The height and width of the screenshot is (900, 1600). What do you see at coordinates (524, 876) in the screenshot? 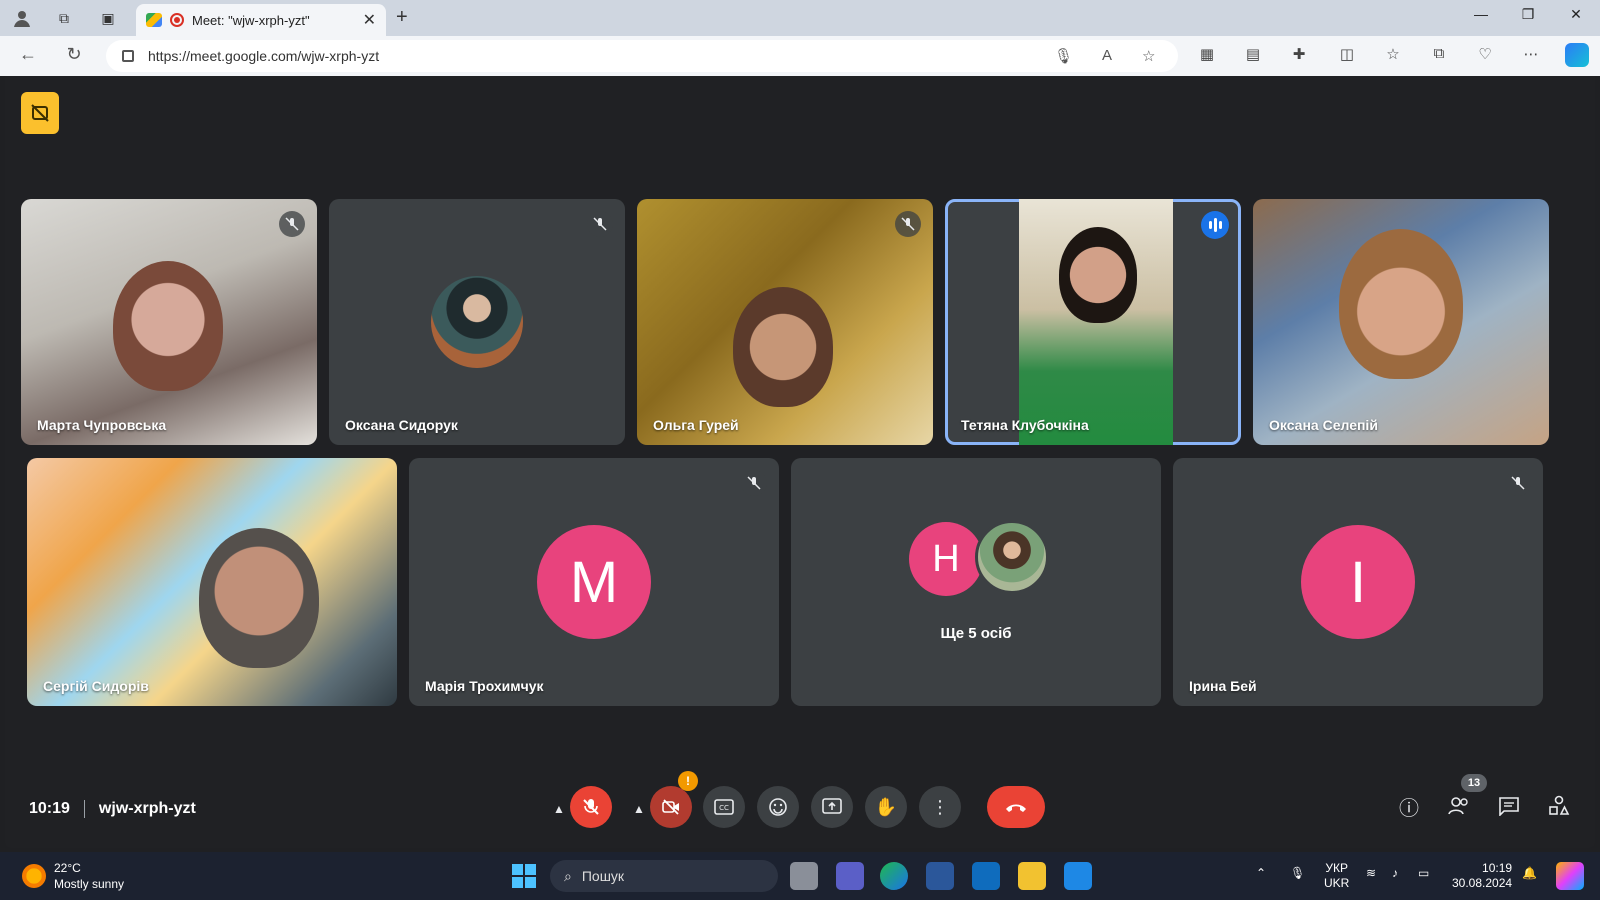
I see `windows-start-icon` at bounding box center [524, 876].